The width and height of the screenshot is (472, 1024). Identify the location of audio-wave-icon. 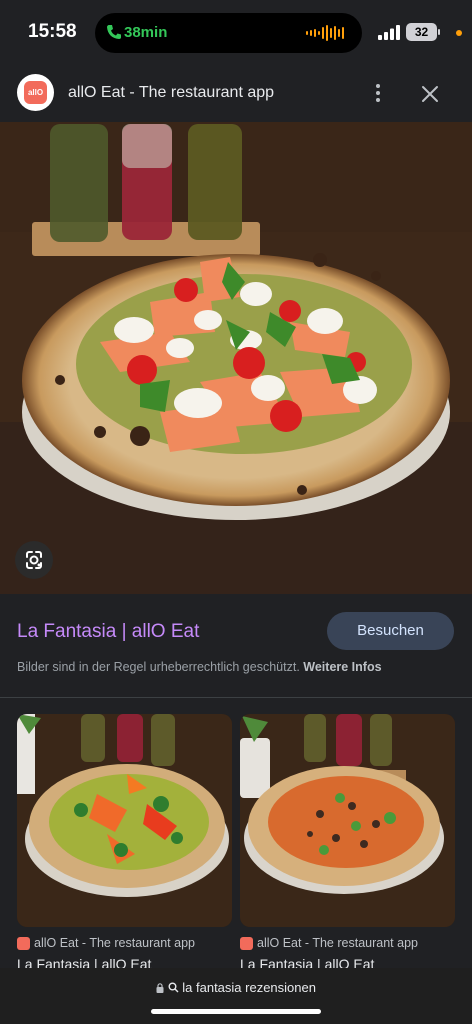
(325, 33).